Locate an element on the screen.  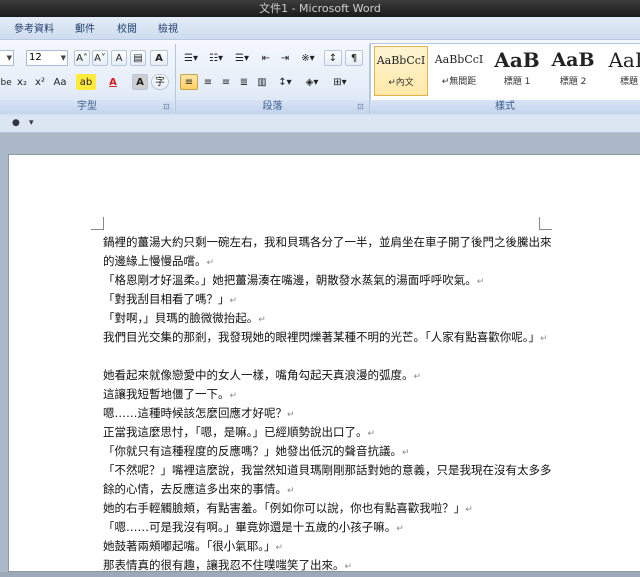
doc-paragraph: 她鼓著兩頰嘟起嘴。「很小氣耶。」↵ is located at coordinates (328, 546).